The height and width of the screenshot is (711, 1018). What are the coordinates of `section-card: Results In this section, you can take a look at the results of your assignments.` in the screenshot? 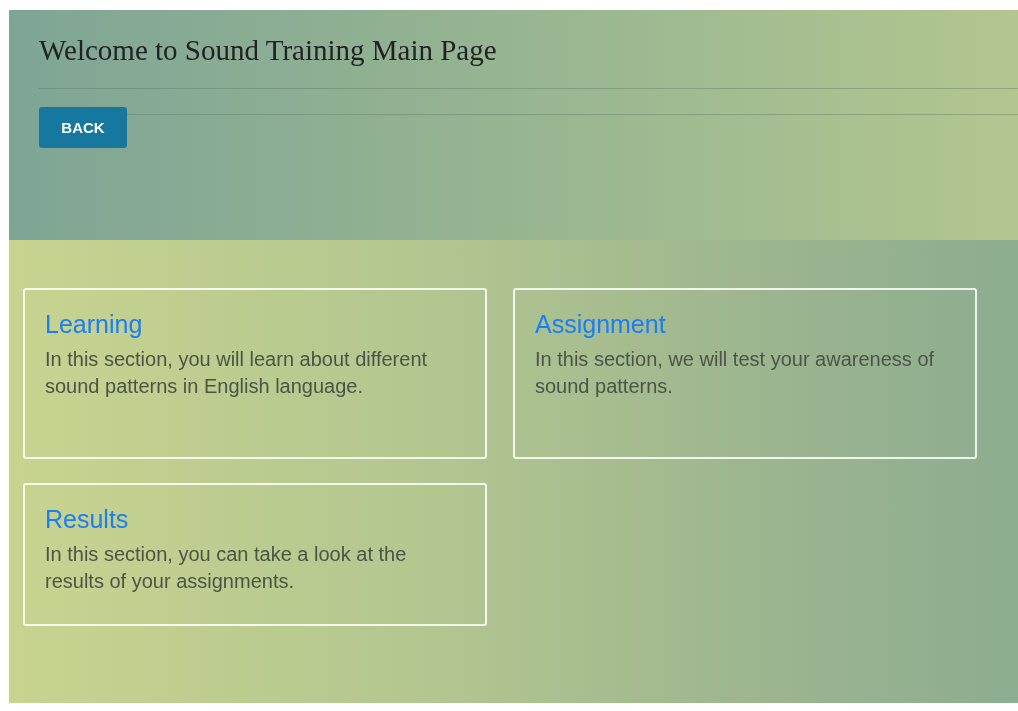 It's located at (255, 554).